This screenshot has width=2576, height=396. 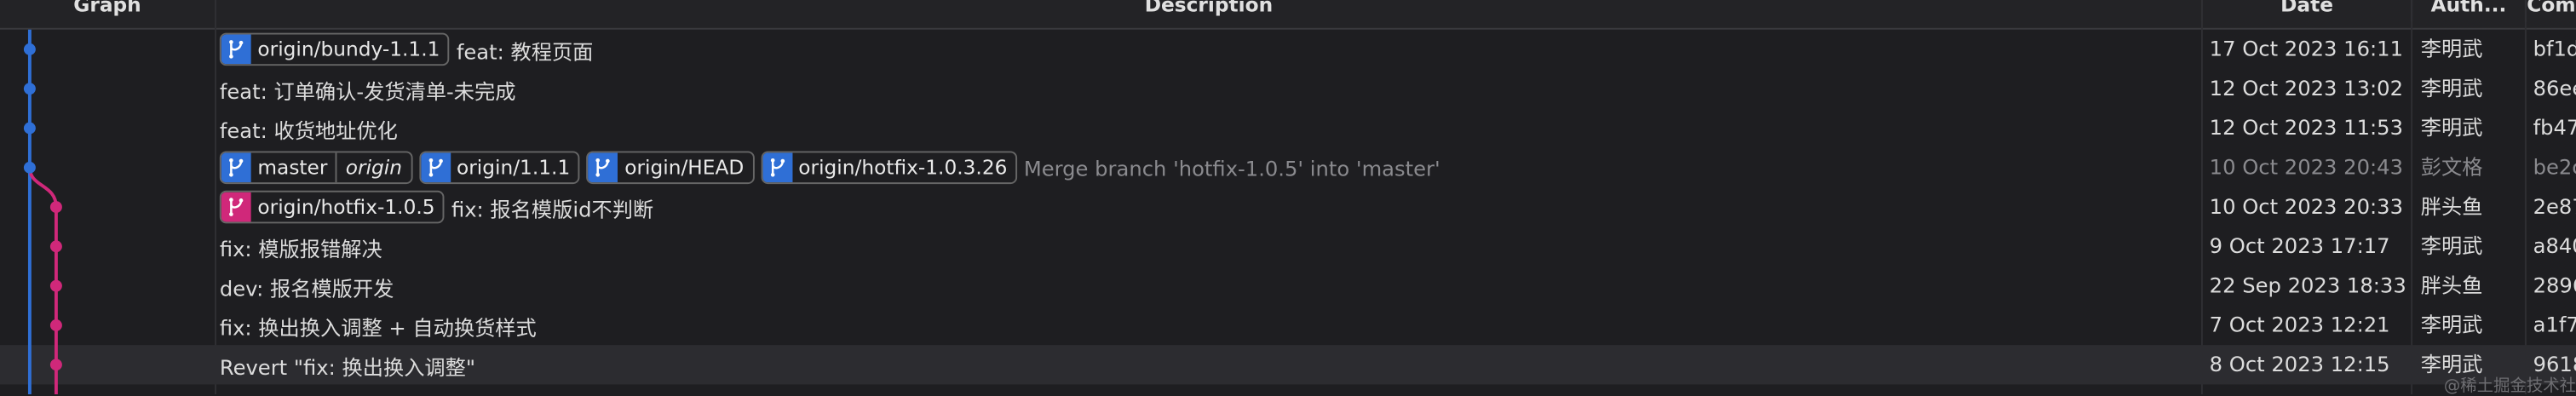 What do you see at coordinates (2299, 324) in the screenshot?
I see `commit-date: 7 Oct 2023 12:21` at bounding box center [2299, 324].